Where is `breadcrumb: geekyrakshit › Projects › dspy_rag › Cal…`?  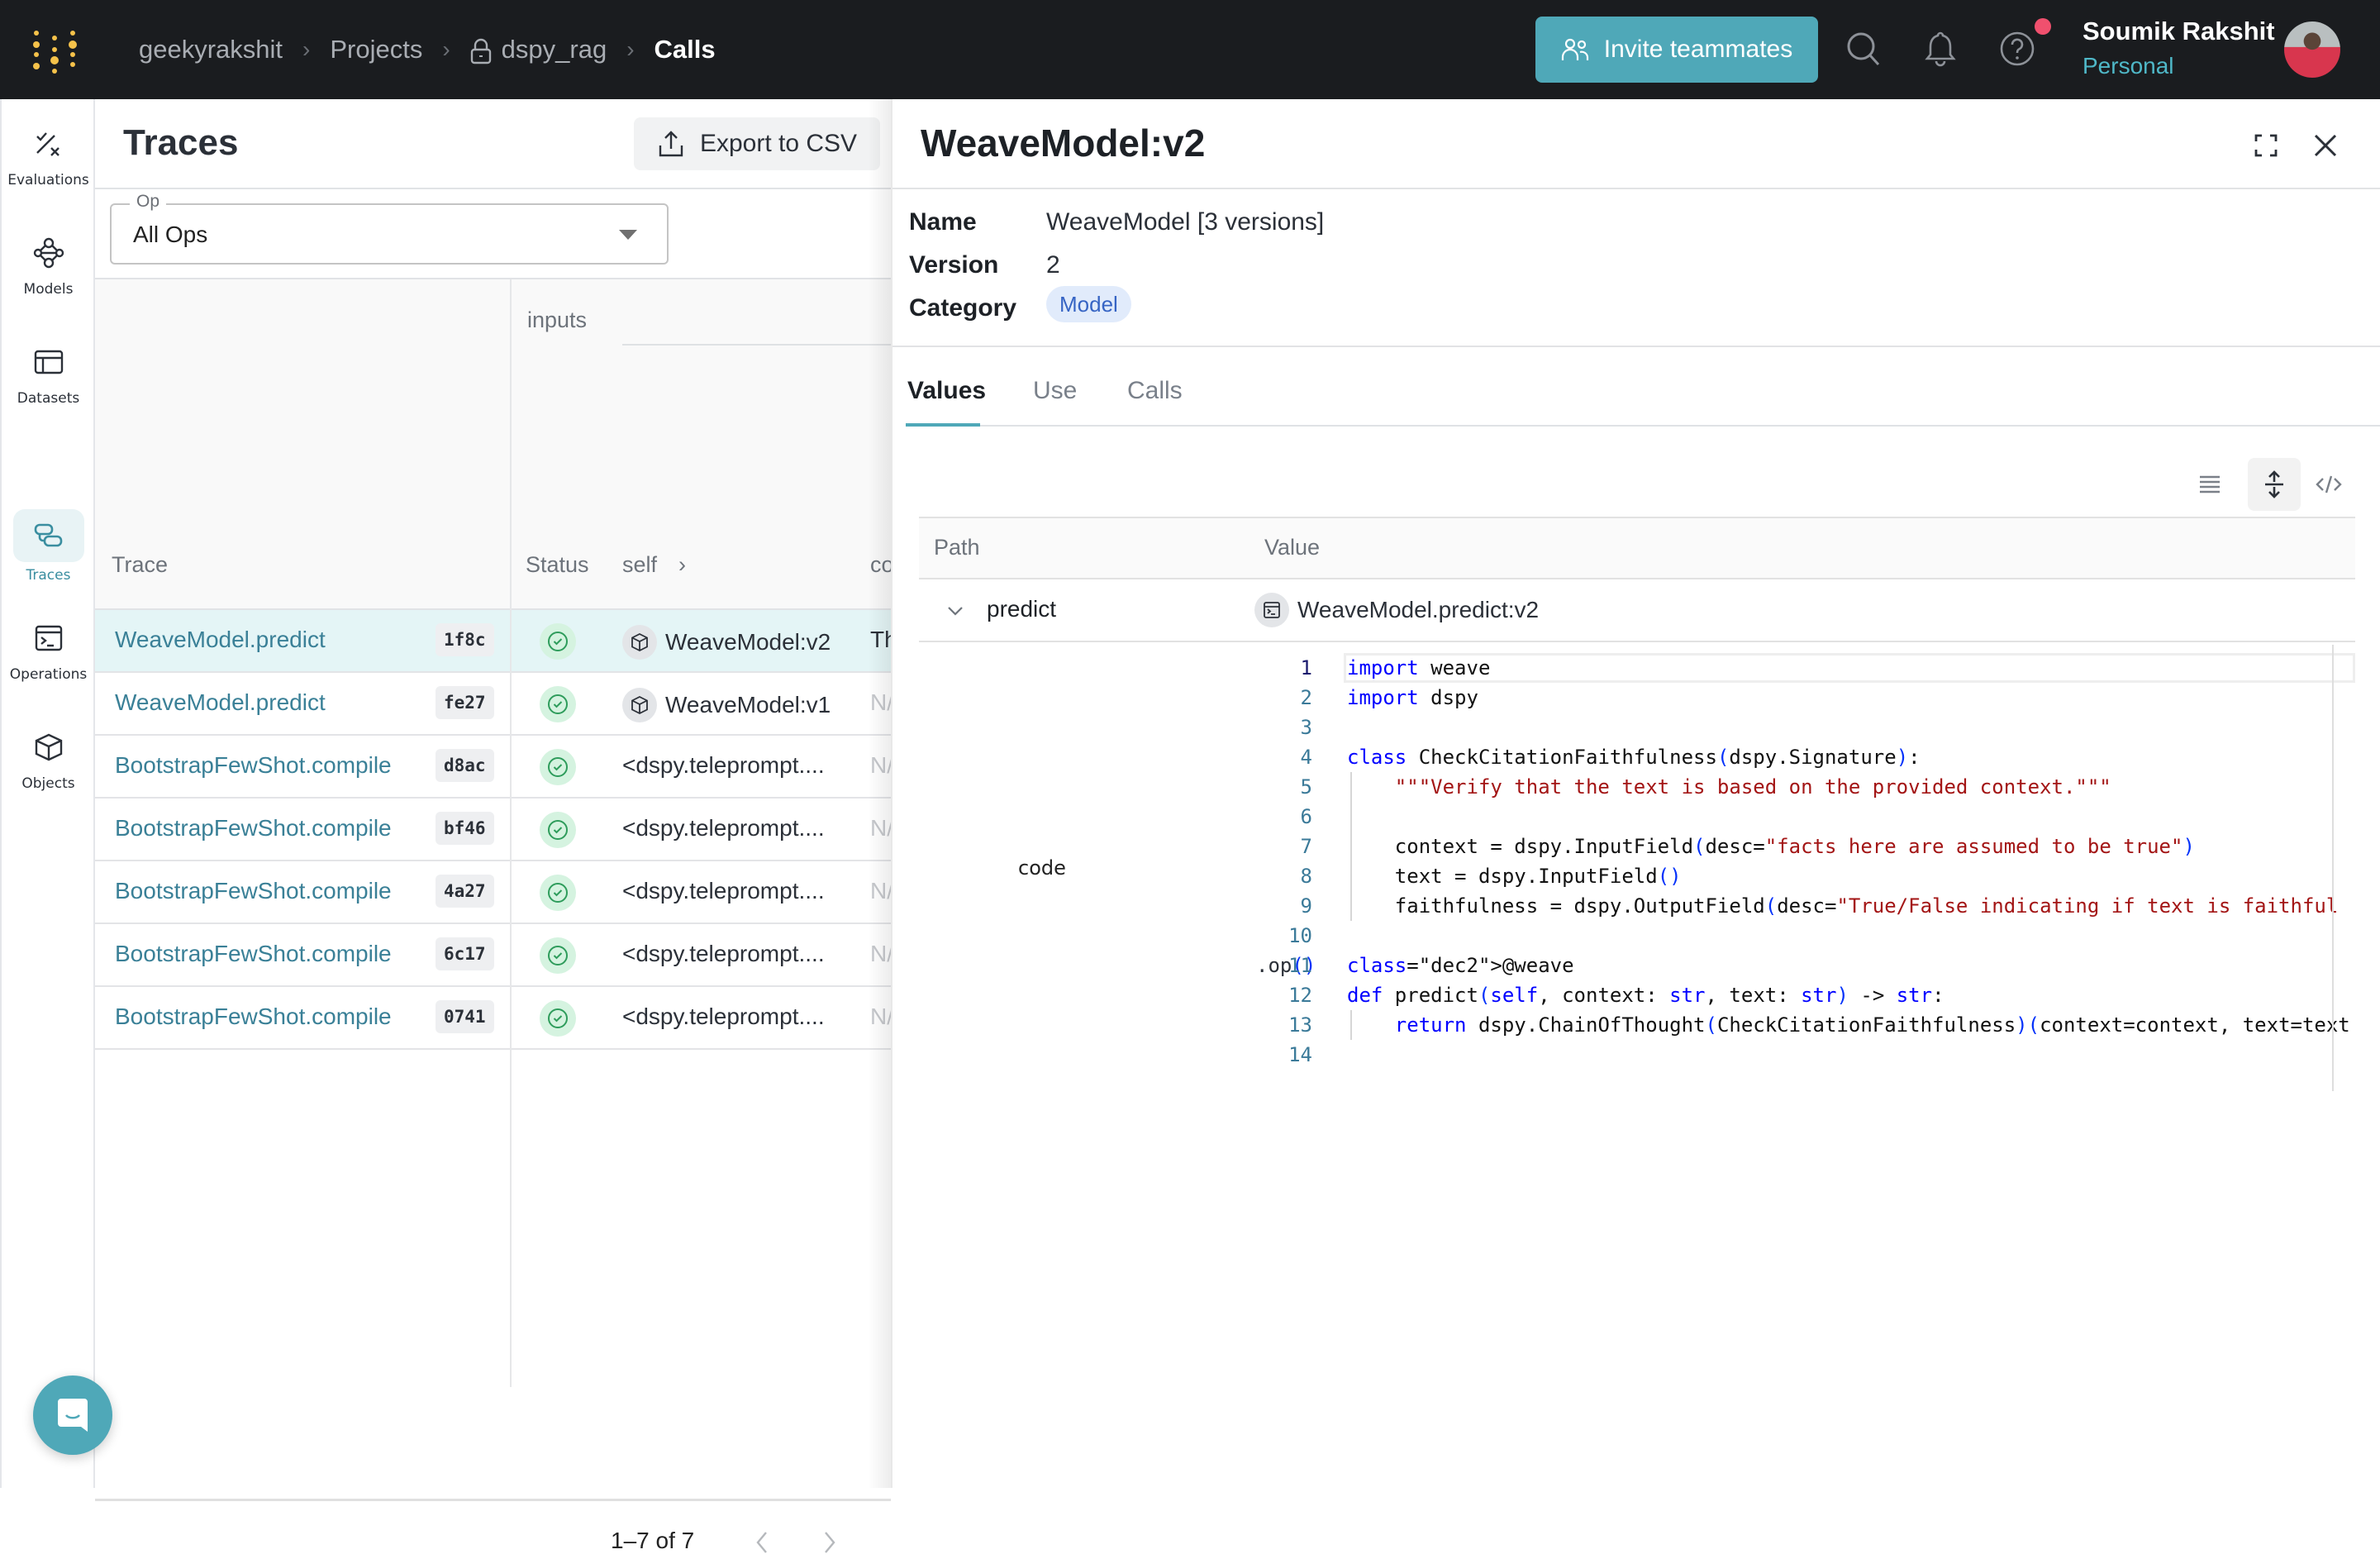 breadcrumb: geekyrakshit › Projects › dspy_rag › Cal… is located at coordinates (427, 49).